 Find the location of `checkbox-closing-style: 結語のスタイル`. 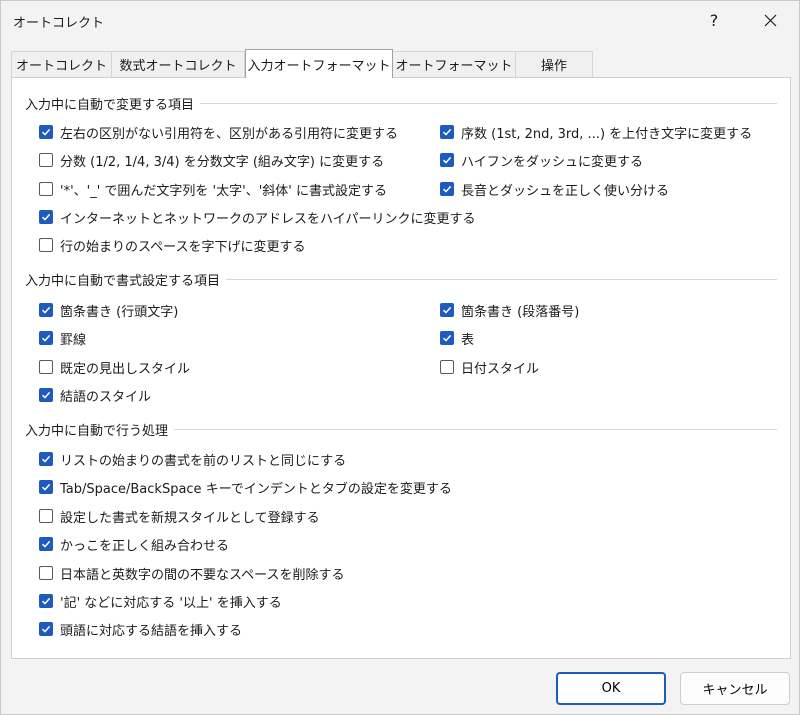

checkbox-closing-style: 結語のスタイル is located at coordinates (95, 395).